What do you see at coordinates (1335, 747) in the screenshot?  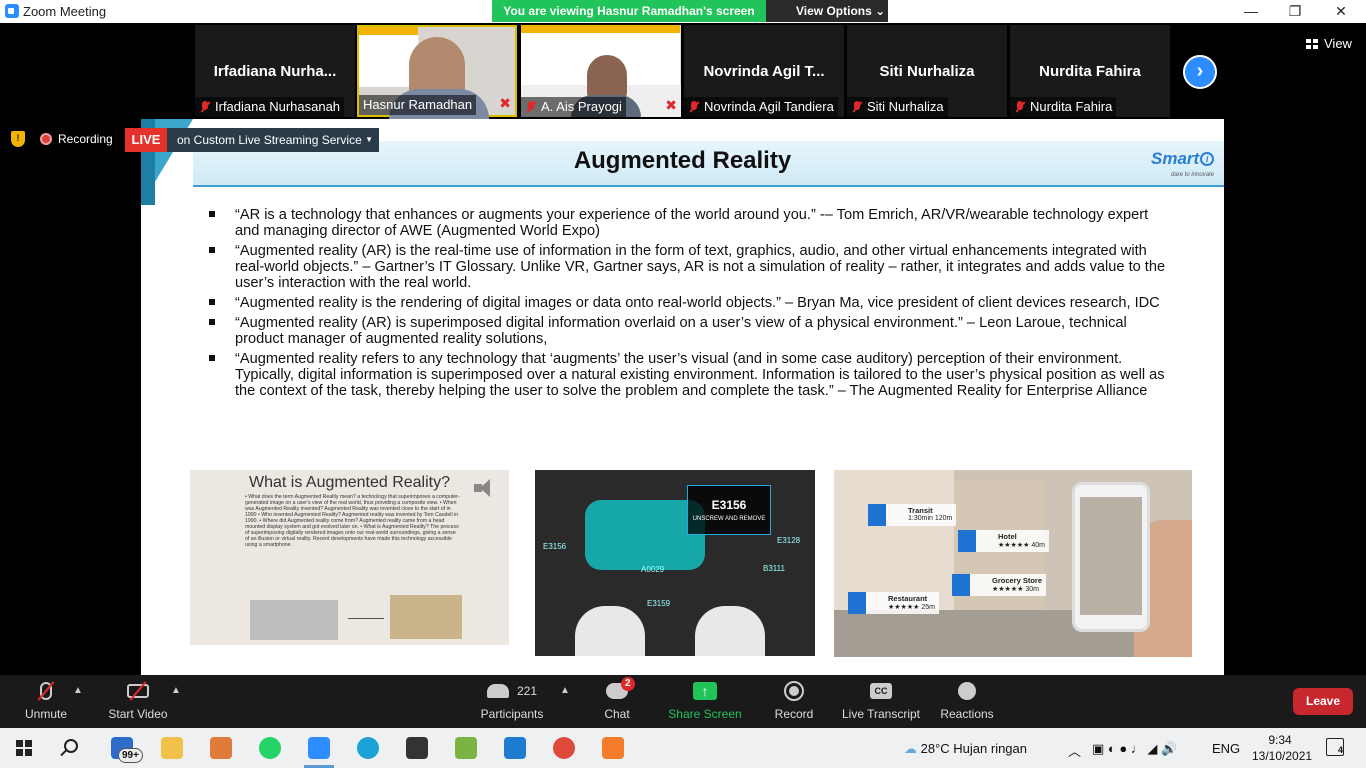 I see `notification-center-icon: 4` at bounding box center [1335, 747].